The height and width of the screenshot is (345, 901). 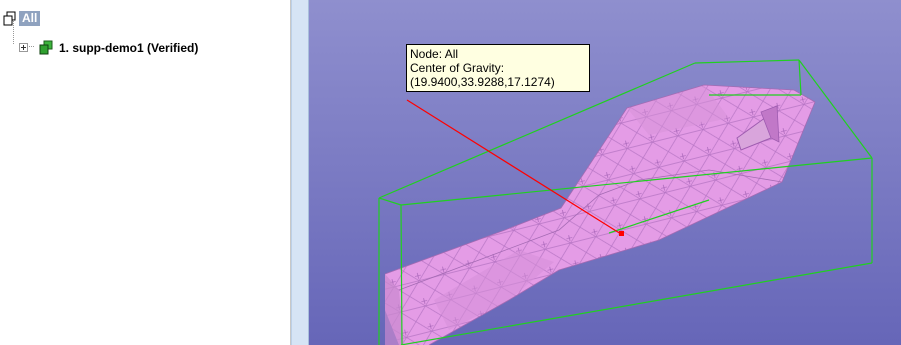 I want to click on tree-root-row: All, so click(x=22, y=18).